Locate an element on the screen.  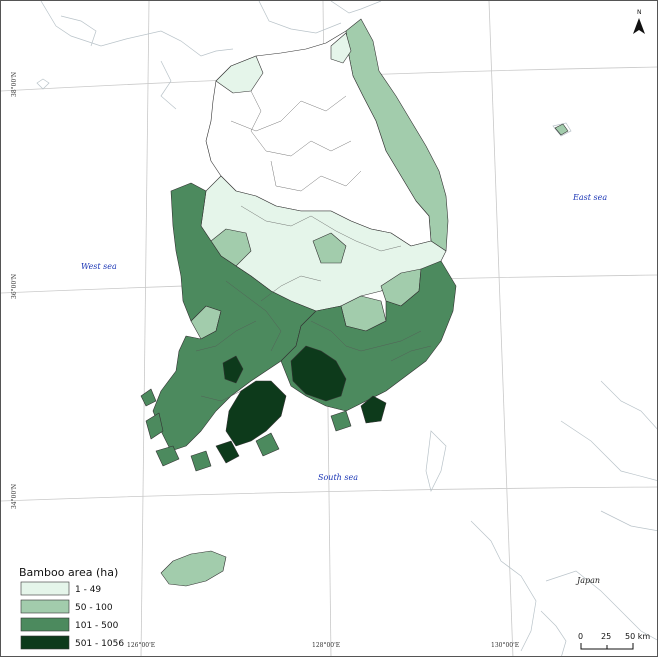
scale-tick-25: 25 is located at coordinates (606, 636).